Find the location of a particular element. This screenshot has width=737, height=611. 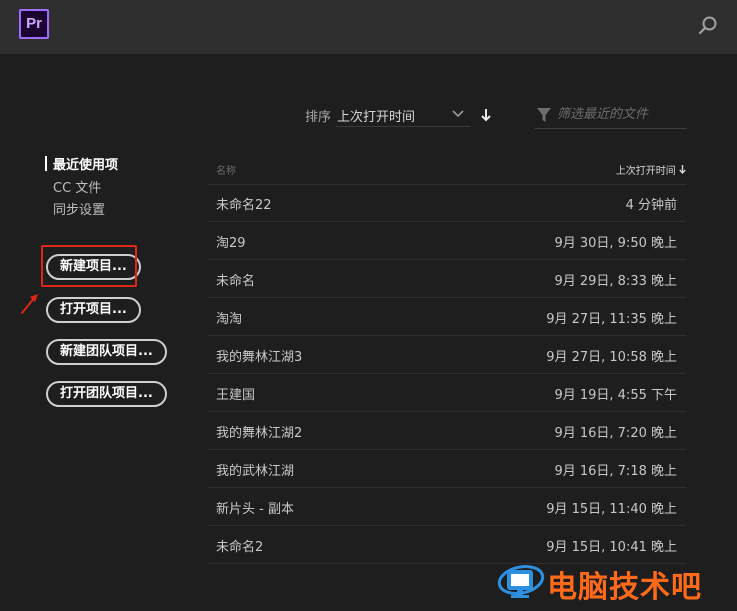

filter-input is located at coordinates (621, 114).